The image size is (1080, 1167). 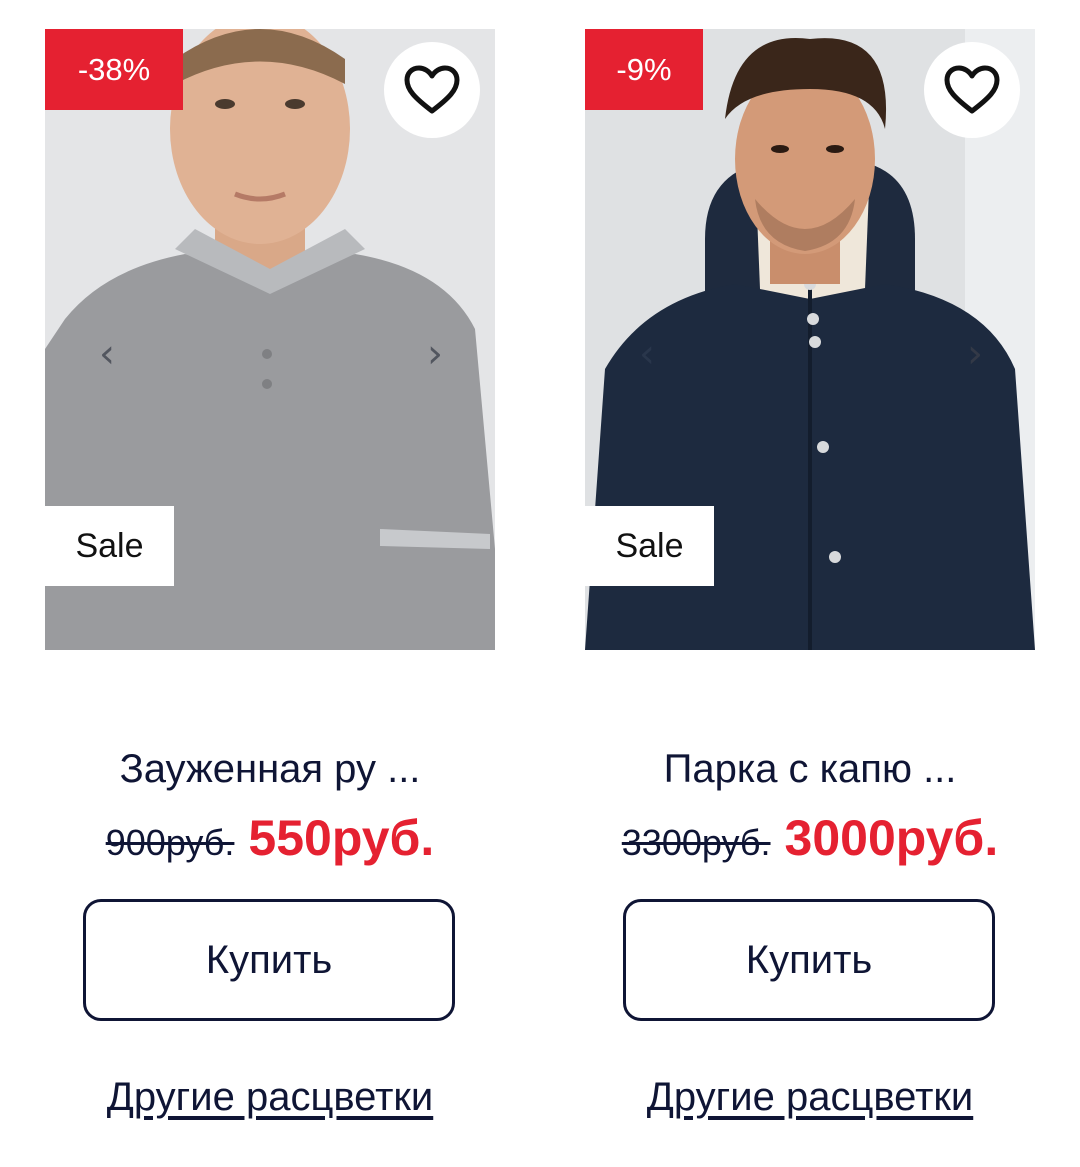 I want to click on price-row: 900руб. 550руб., so click(x=270, y=838).